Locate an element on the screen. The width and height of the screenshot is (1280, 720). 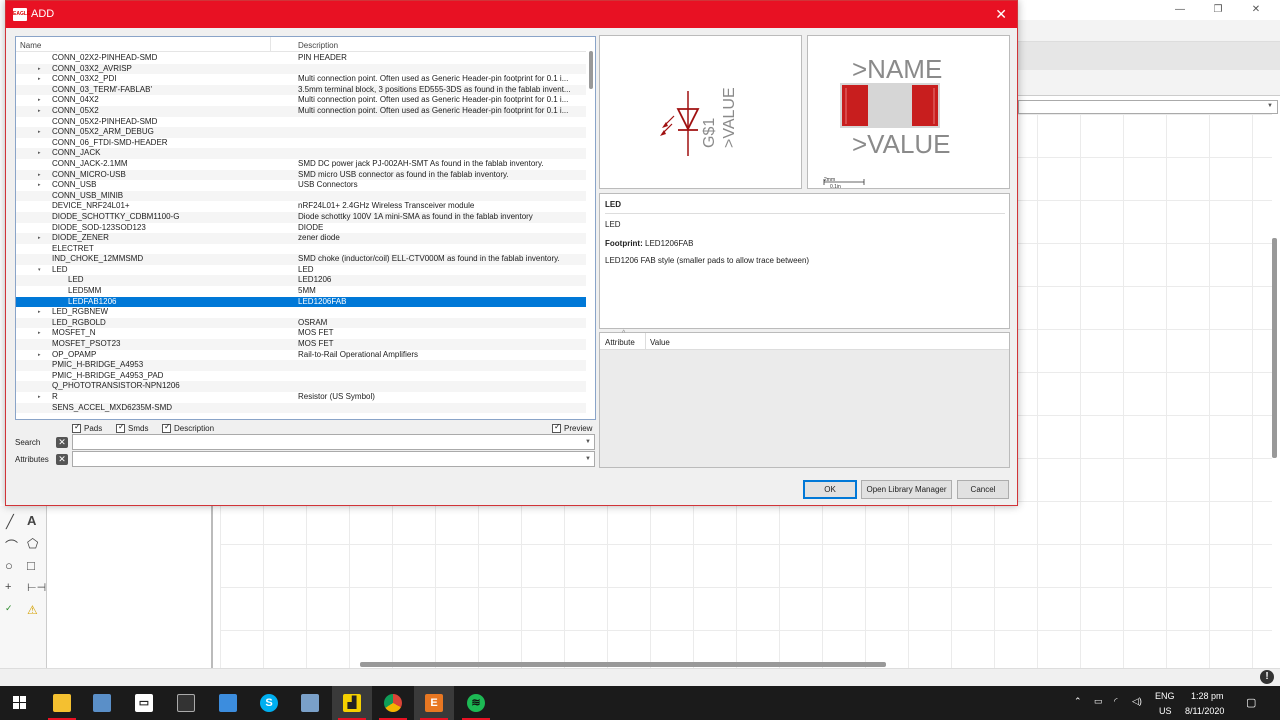
taskbar-skype: S is located at coordinates (269, 703).